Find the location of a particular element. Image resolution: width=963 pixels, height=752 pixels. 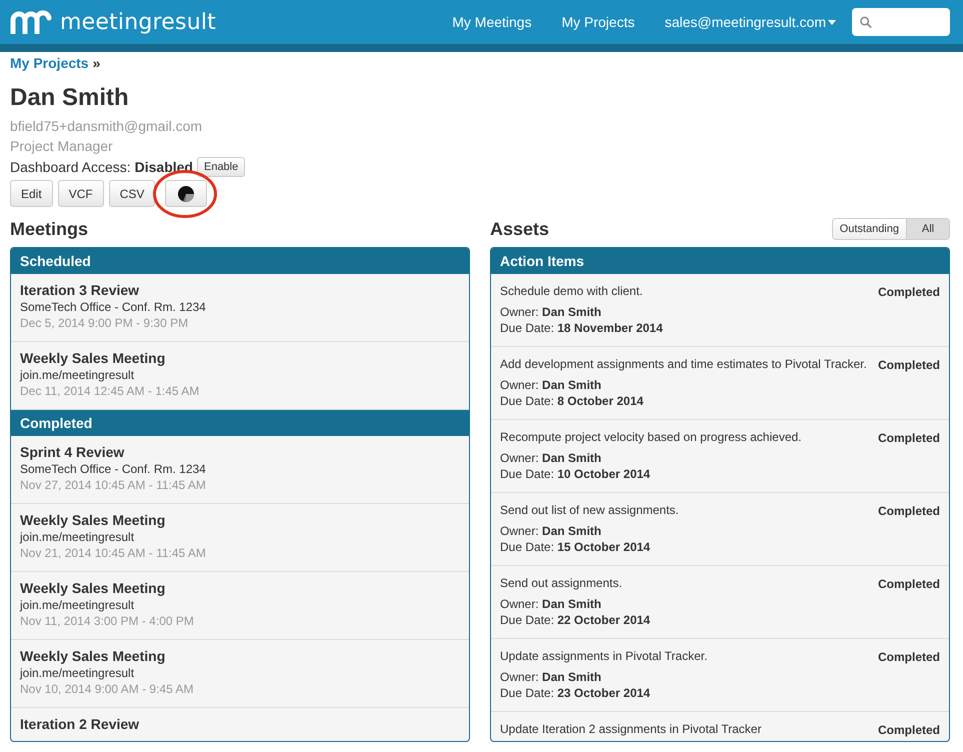

action-item-text: Schedule demo with client. is located at coordinates (572, 291).